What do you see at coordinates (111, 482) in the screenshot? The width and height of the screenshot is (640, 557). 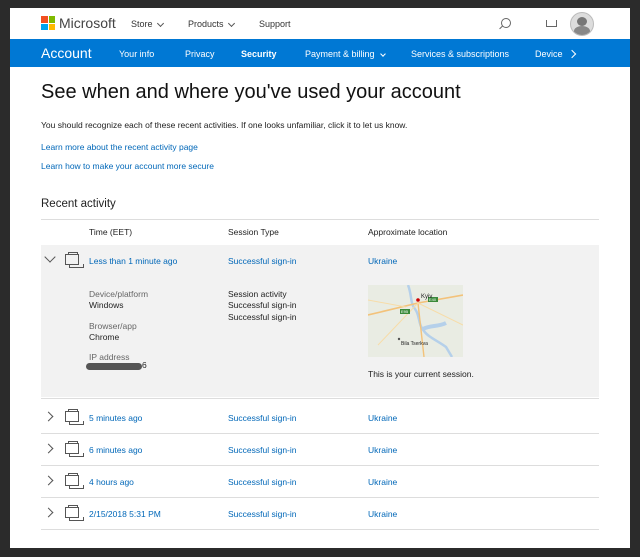 I see `activity-time: 4 hours ago` at bounding box center [111, 482].